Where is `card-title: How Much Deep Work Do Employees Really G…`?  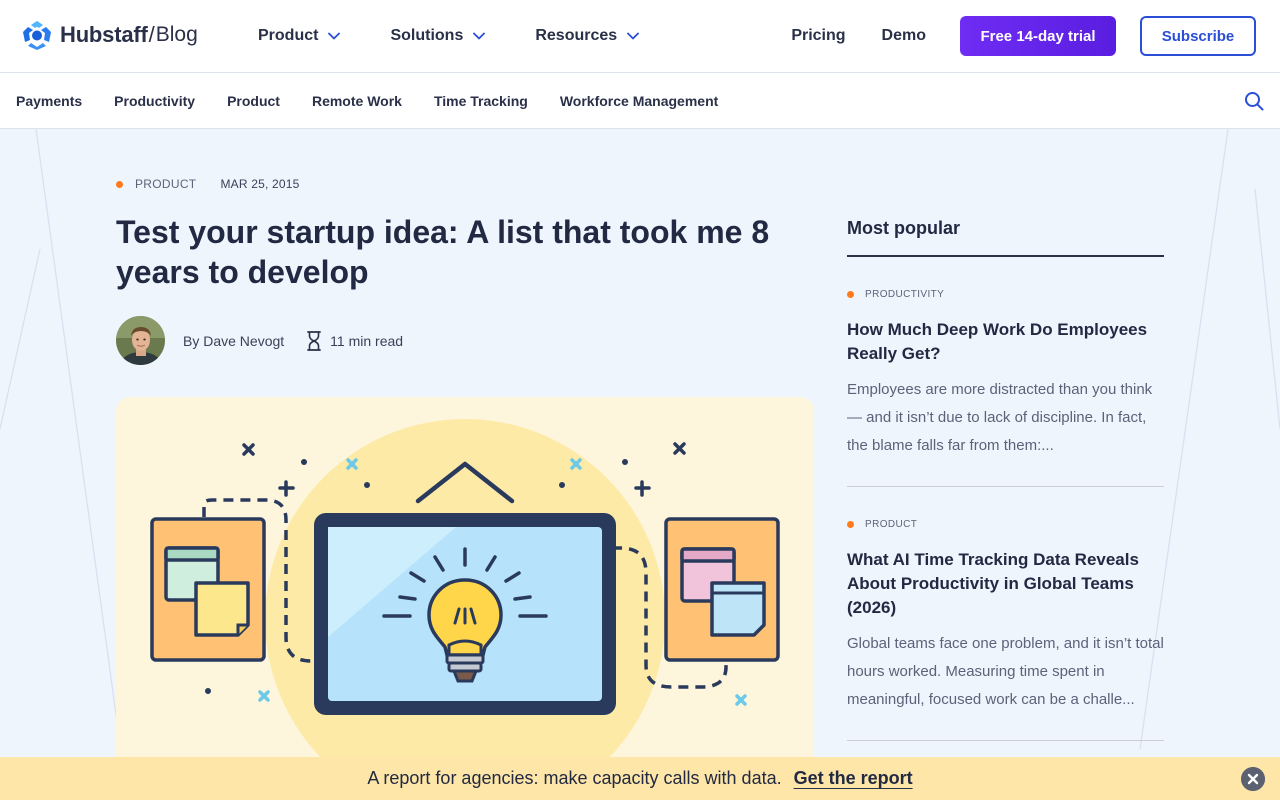 card-title: How Much Deep Work Do Employees Really G… is located at coordinates (1005, 342).